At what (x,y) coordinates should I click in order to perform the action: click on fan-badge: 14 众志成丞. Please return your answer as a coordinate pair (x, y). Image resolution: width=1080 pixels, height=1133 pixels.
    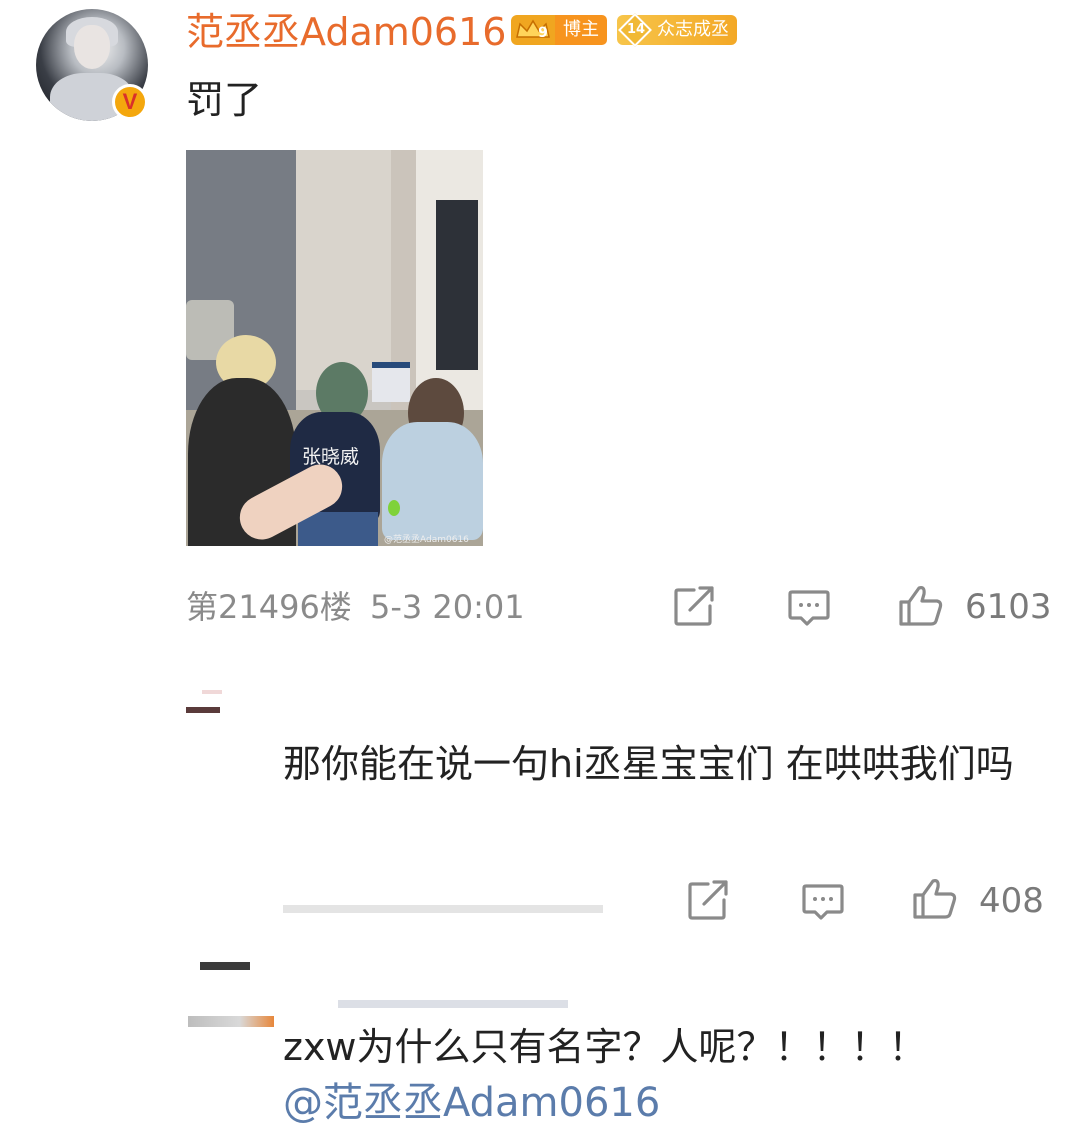
    Looking at the image, I should click on (677, 30).